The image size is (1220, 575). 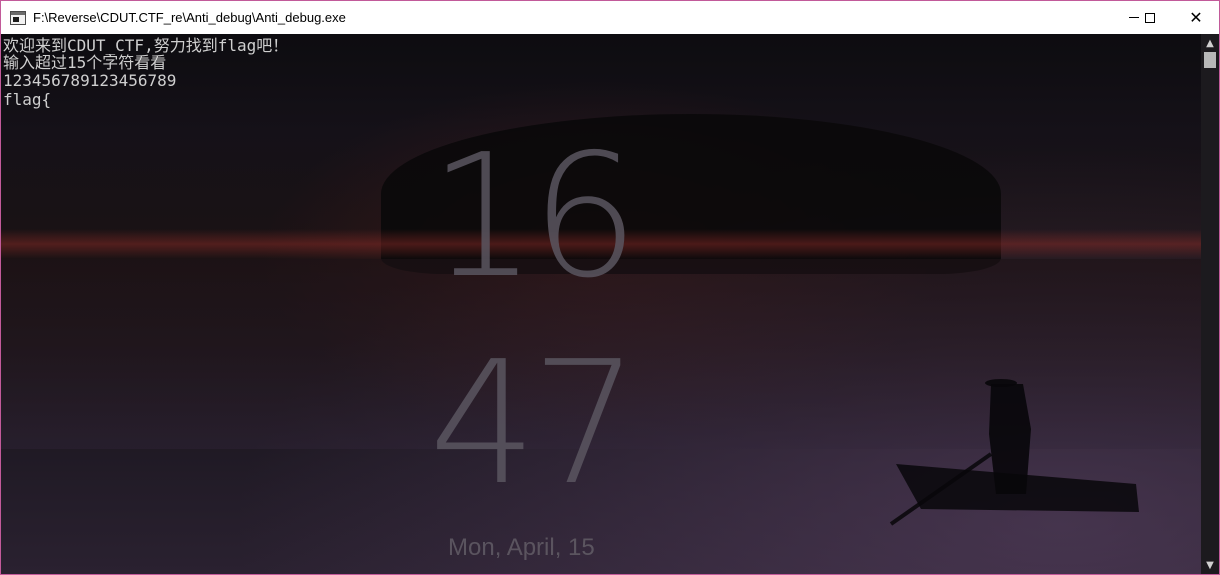 I want to click on console-line-input: 123456789123456789, so click(x=90, y=80).